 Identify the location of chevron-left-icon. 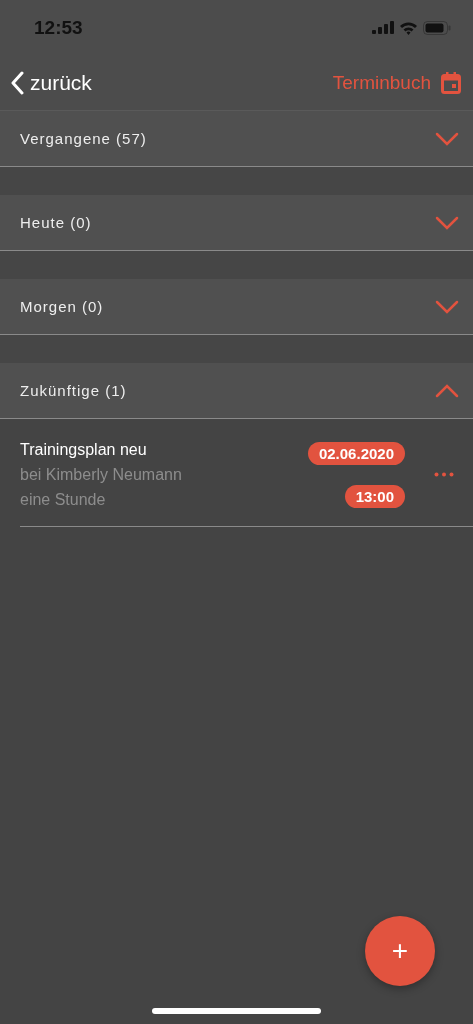
(17, 82).